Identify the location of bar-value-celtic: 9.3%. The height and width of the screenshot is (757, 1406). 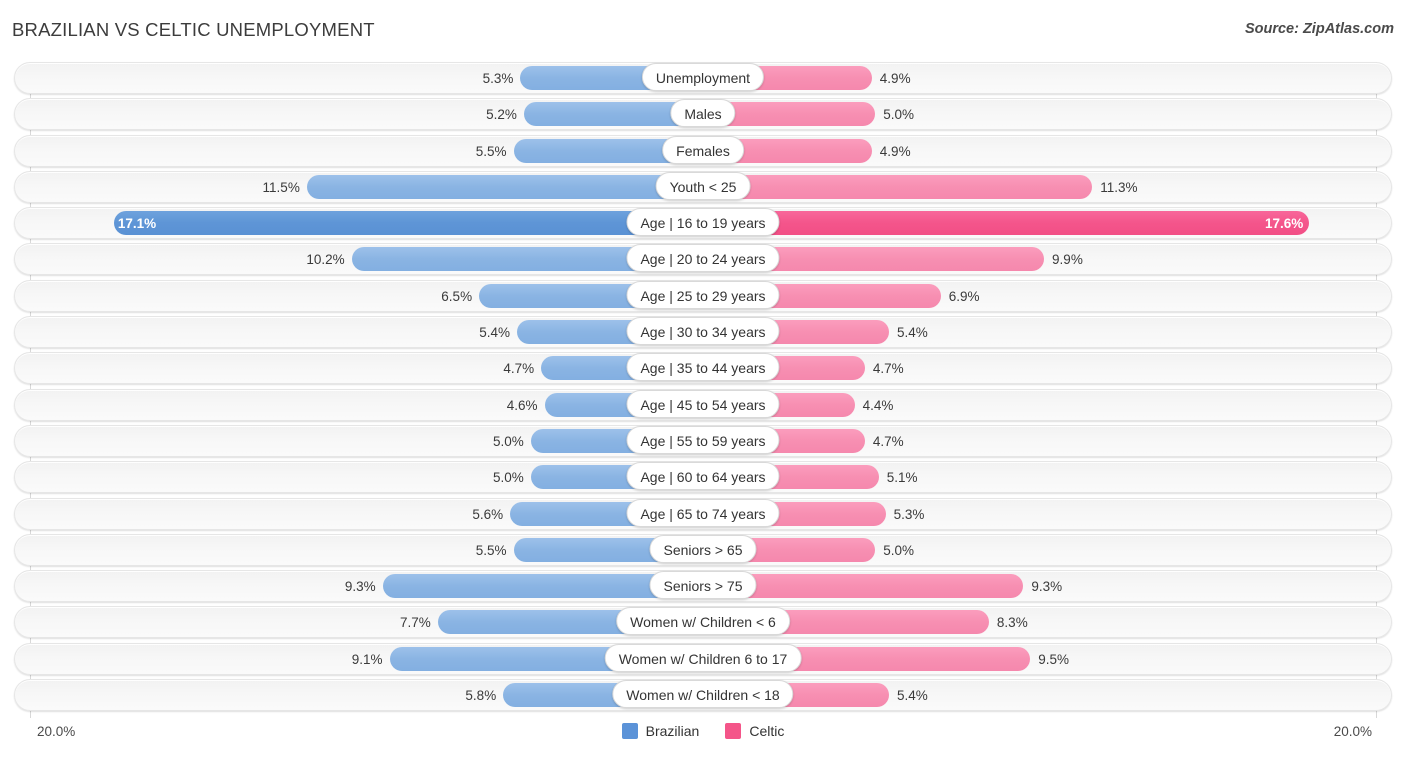
(1047, 587).